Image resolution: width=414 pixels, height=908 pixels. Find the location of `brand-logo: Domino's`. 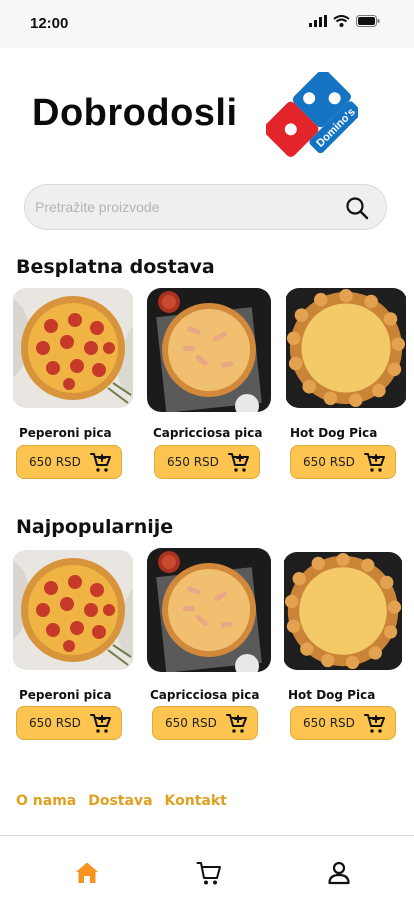

brand-logo: Domino's is located at coordinates (312, 116).